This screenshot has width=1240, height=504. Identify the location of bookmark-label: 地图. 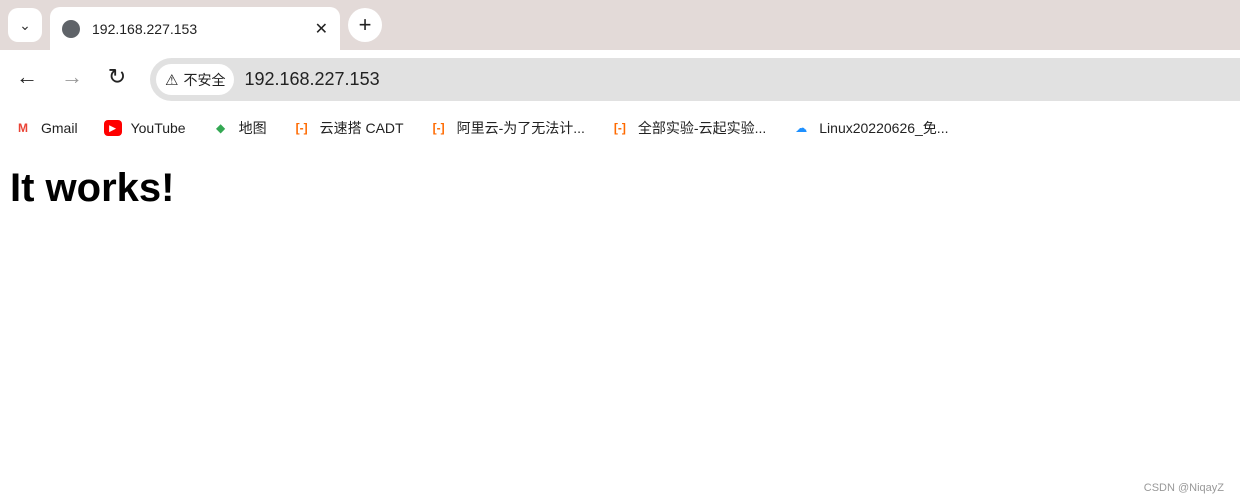
(252, 128).